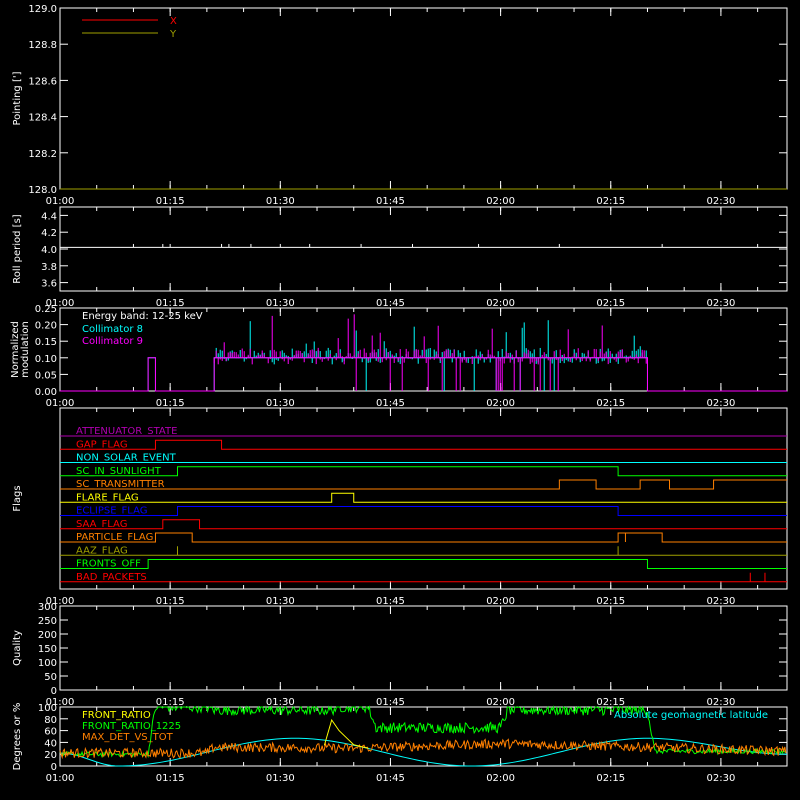 This screenshot has height=800, width=800. Describe the element at coordinates (17, 98) in the screenshot. I see `y-axis-label: Pointing [']` at that location.